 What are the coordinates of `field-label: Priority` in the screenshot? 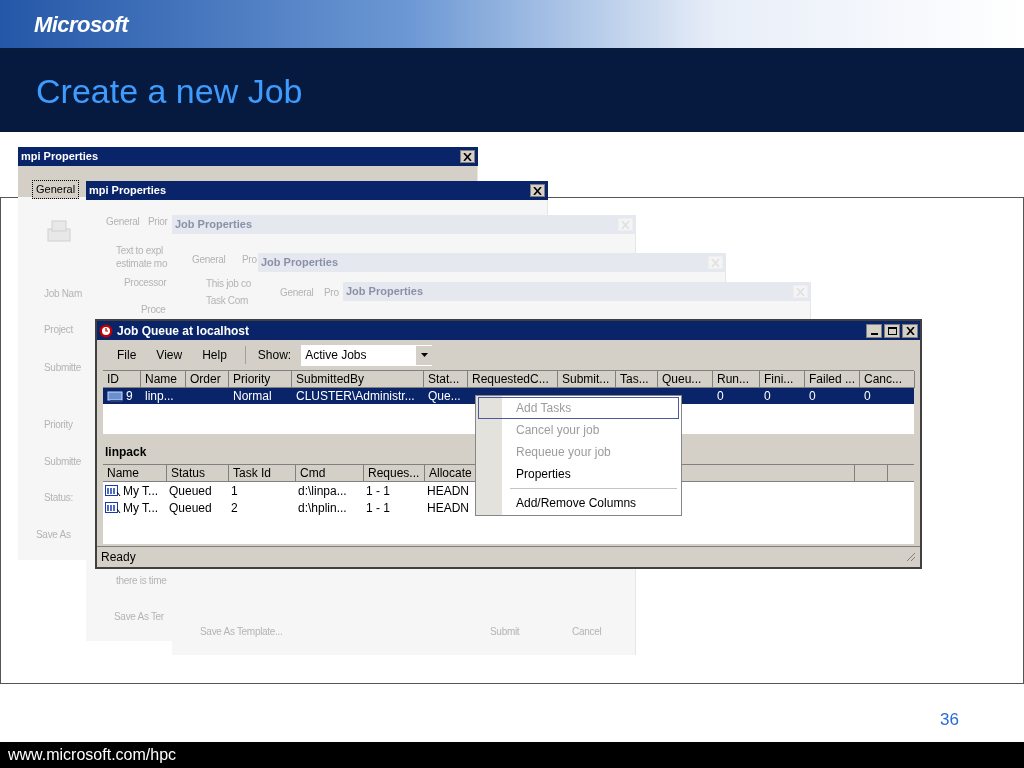 It's located at (58, 425).